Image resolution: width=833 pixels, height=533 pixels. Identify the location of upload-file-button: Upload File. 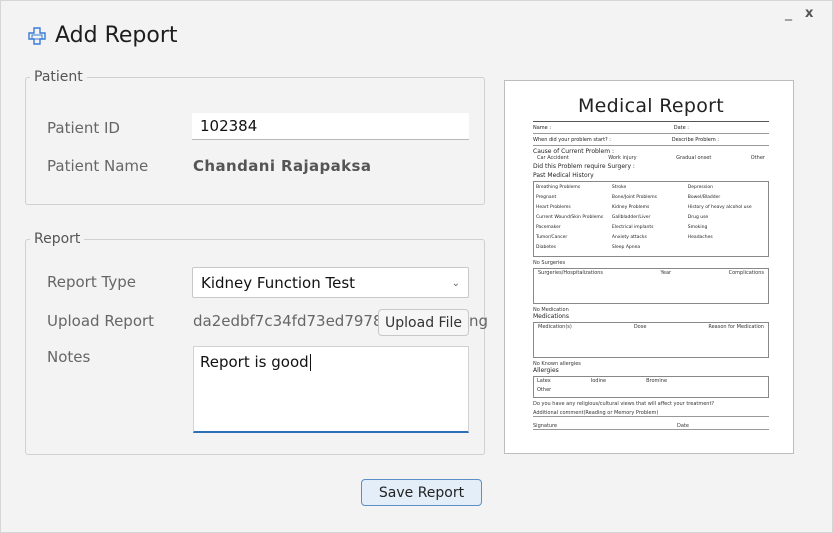
(423, 322).